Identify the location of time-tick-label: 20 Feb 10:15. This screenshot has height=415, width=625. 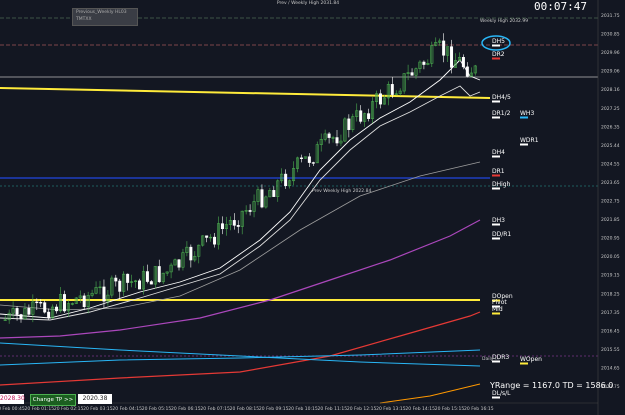
(303, 409).